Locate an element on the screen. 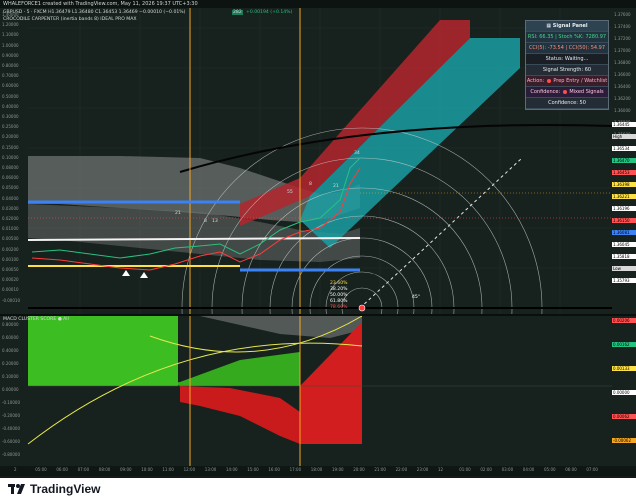 The width and height of the screenshot is (636, 500). price-axis-tick: -0.00010 is located at coordinates (11, 300).